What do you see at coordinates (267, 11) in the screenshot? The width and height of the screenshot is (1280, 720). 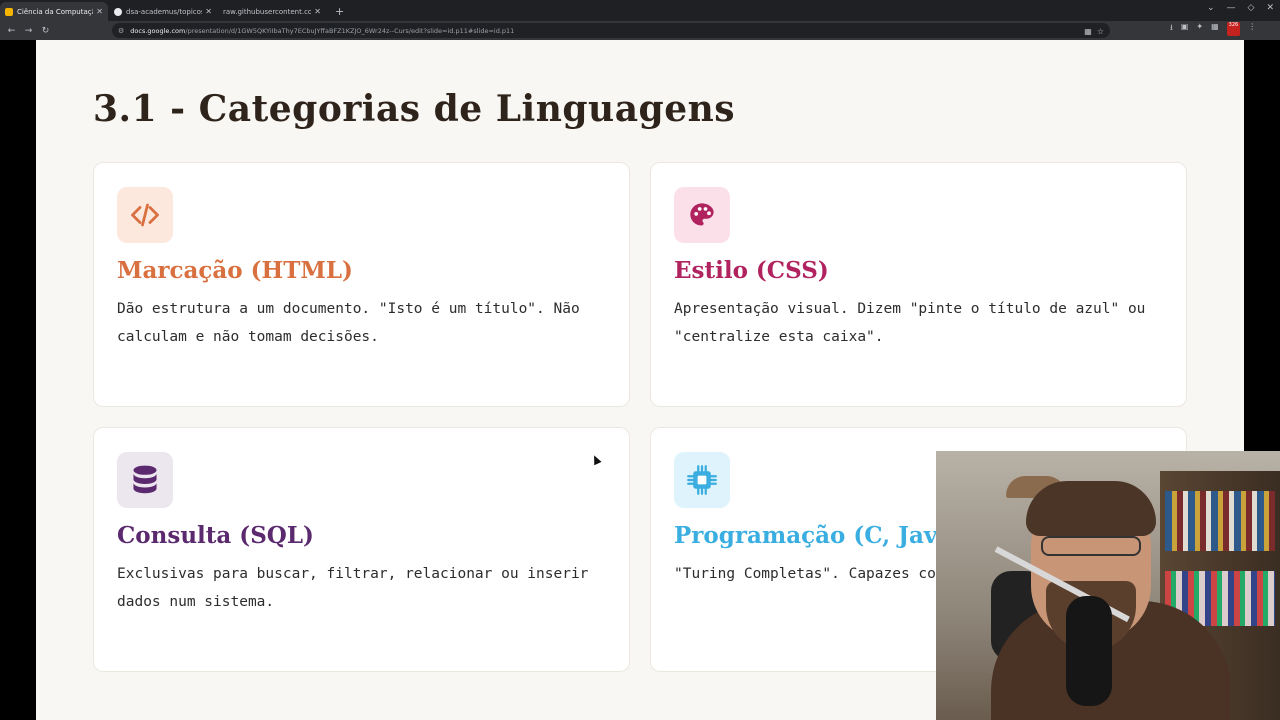 I see `tab-title: raw.githubusercontent.com/r` at bounding box center [267, 11].